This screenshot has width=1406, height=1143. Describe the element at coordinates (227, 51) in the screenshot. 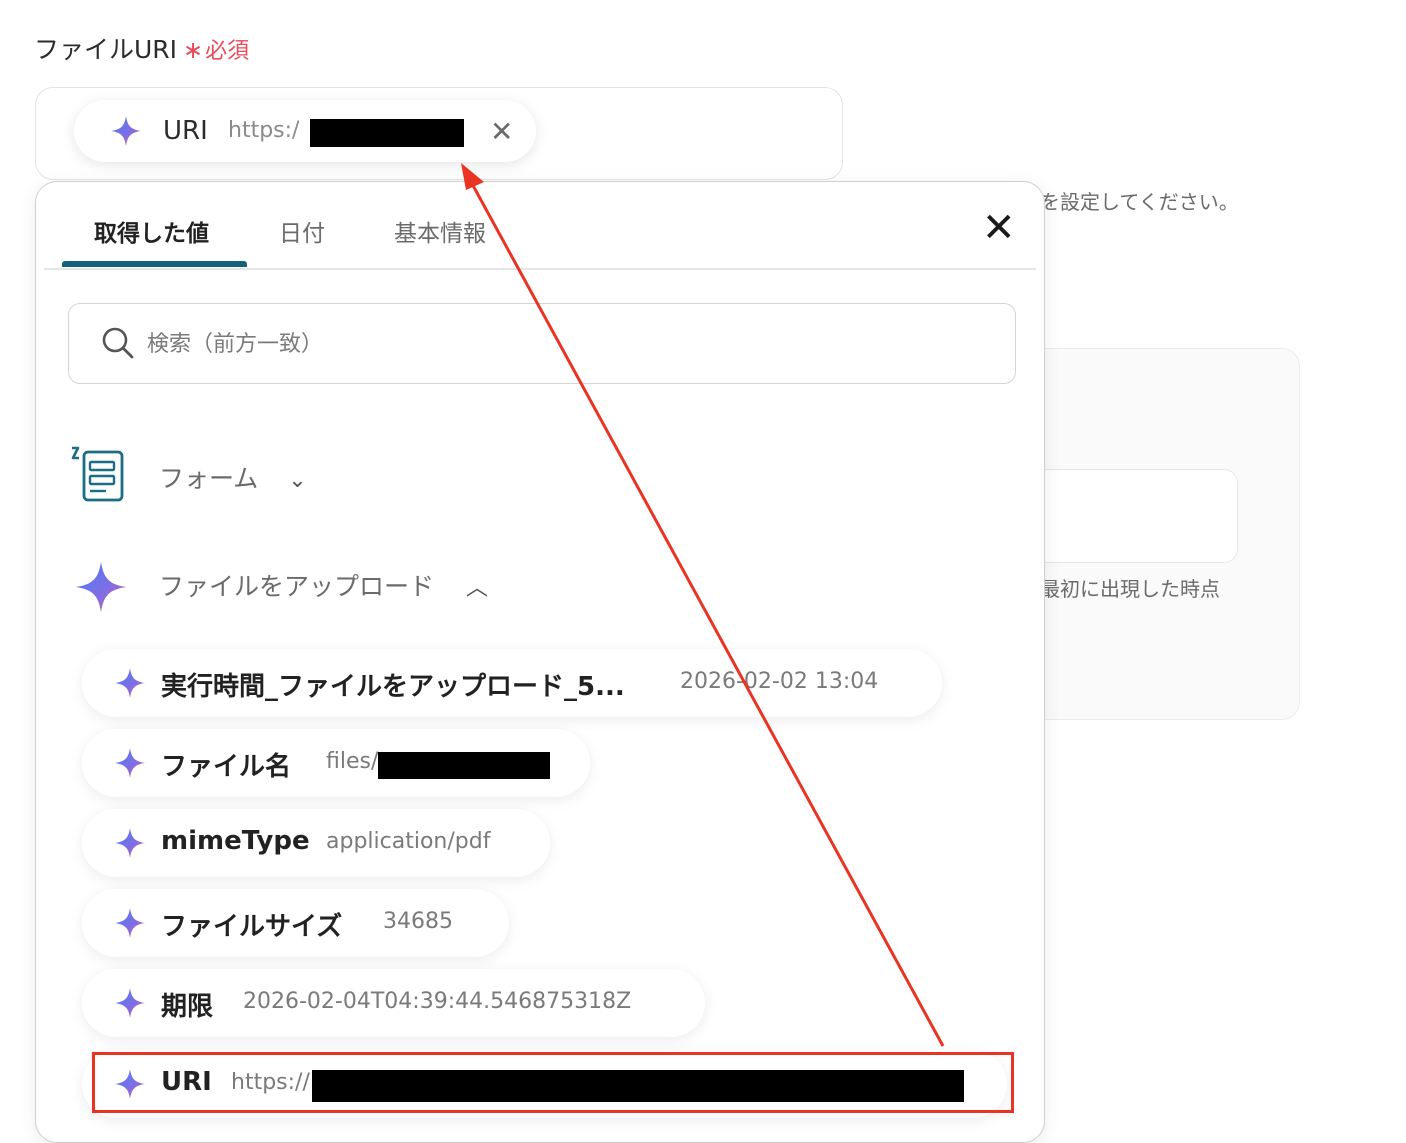

I see `required-text: 必須` at that location.